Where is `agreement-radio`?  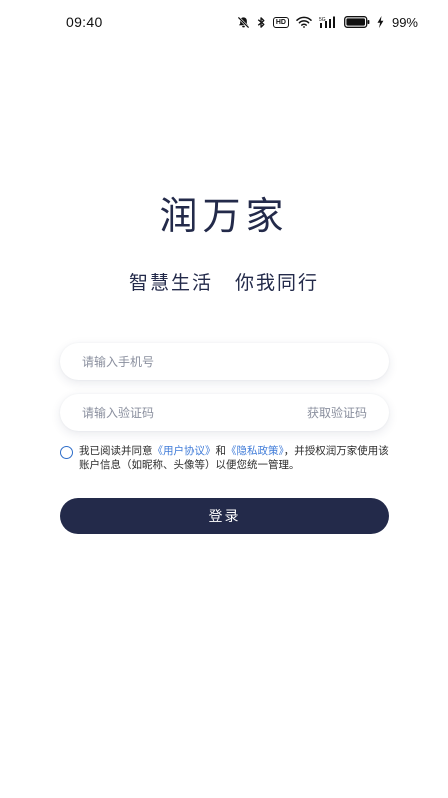
agreement-radio is located at coordinates (66, 452).